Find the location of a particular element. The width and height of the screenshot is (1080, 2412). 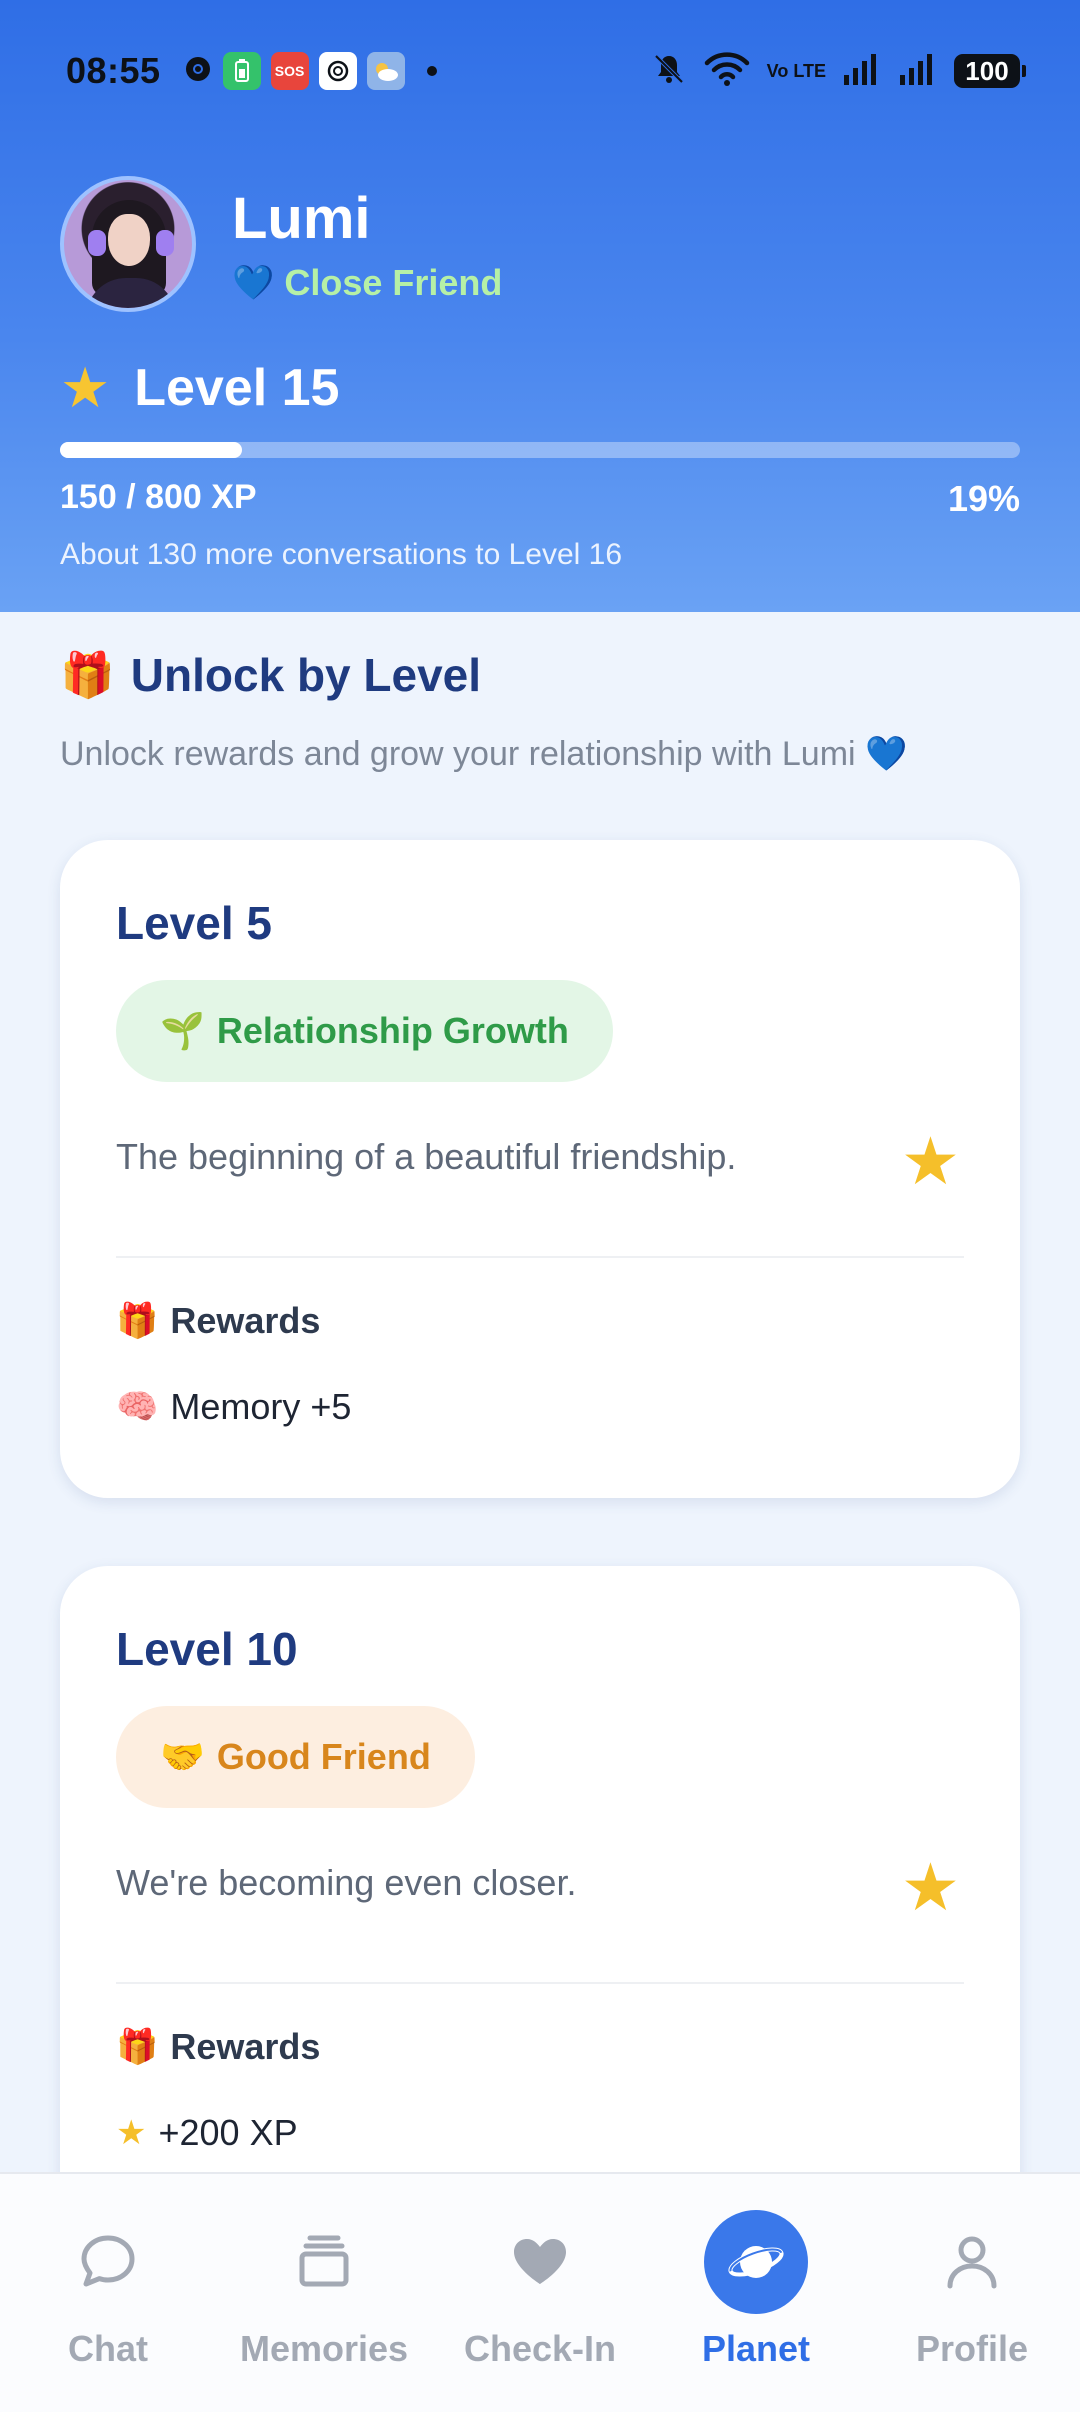

nav-planet: Planet is located at coordinates (756, 2311).